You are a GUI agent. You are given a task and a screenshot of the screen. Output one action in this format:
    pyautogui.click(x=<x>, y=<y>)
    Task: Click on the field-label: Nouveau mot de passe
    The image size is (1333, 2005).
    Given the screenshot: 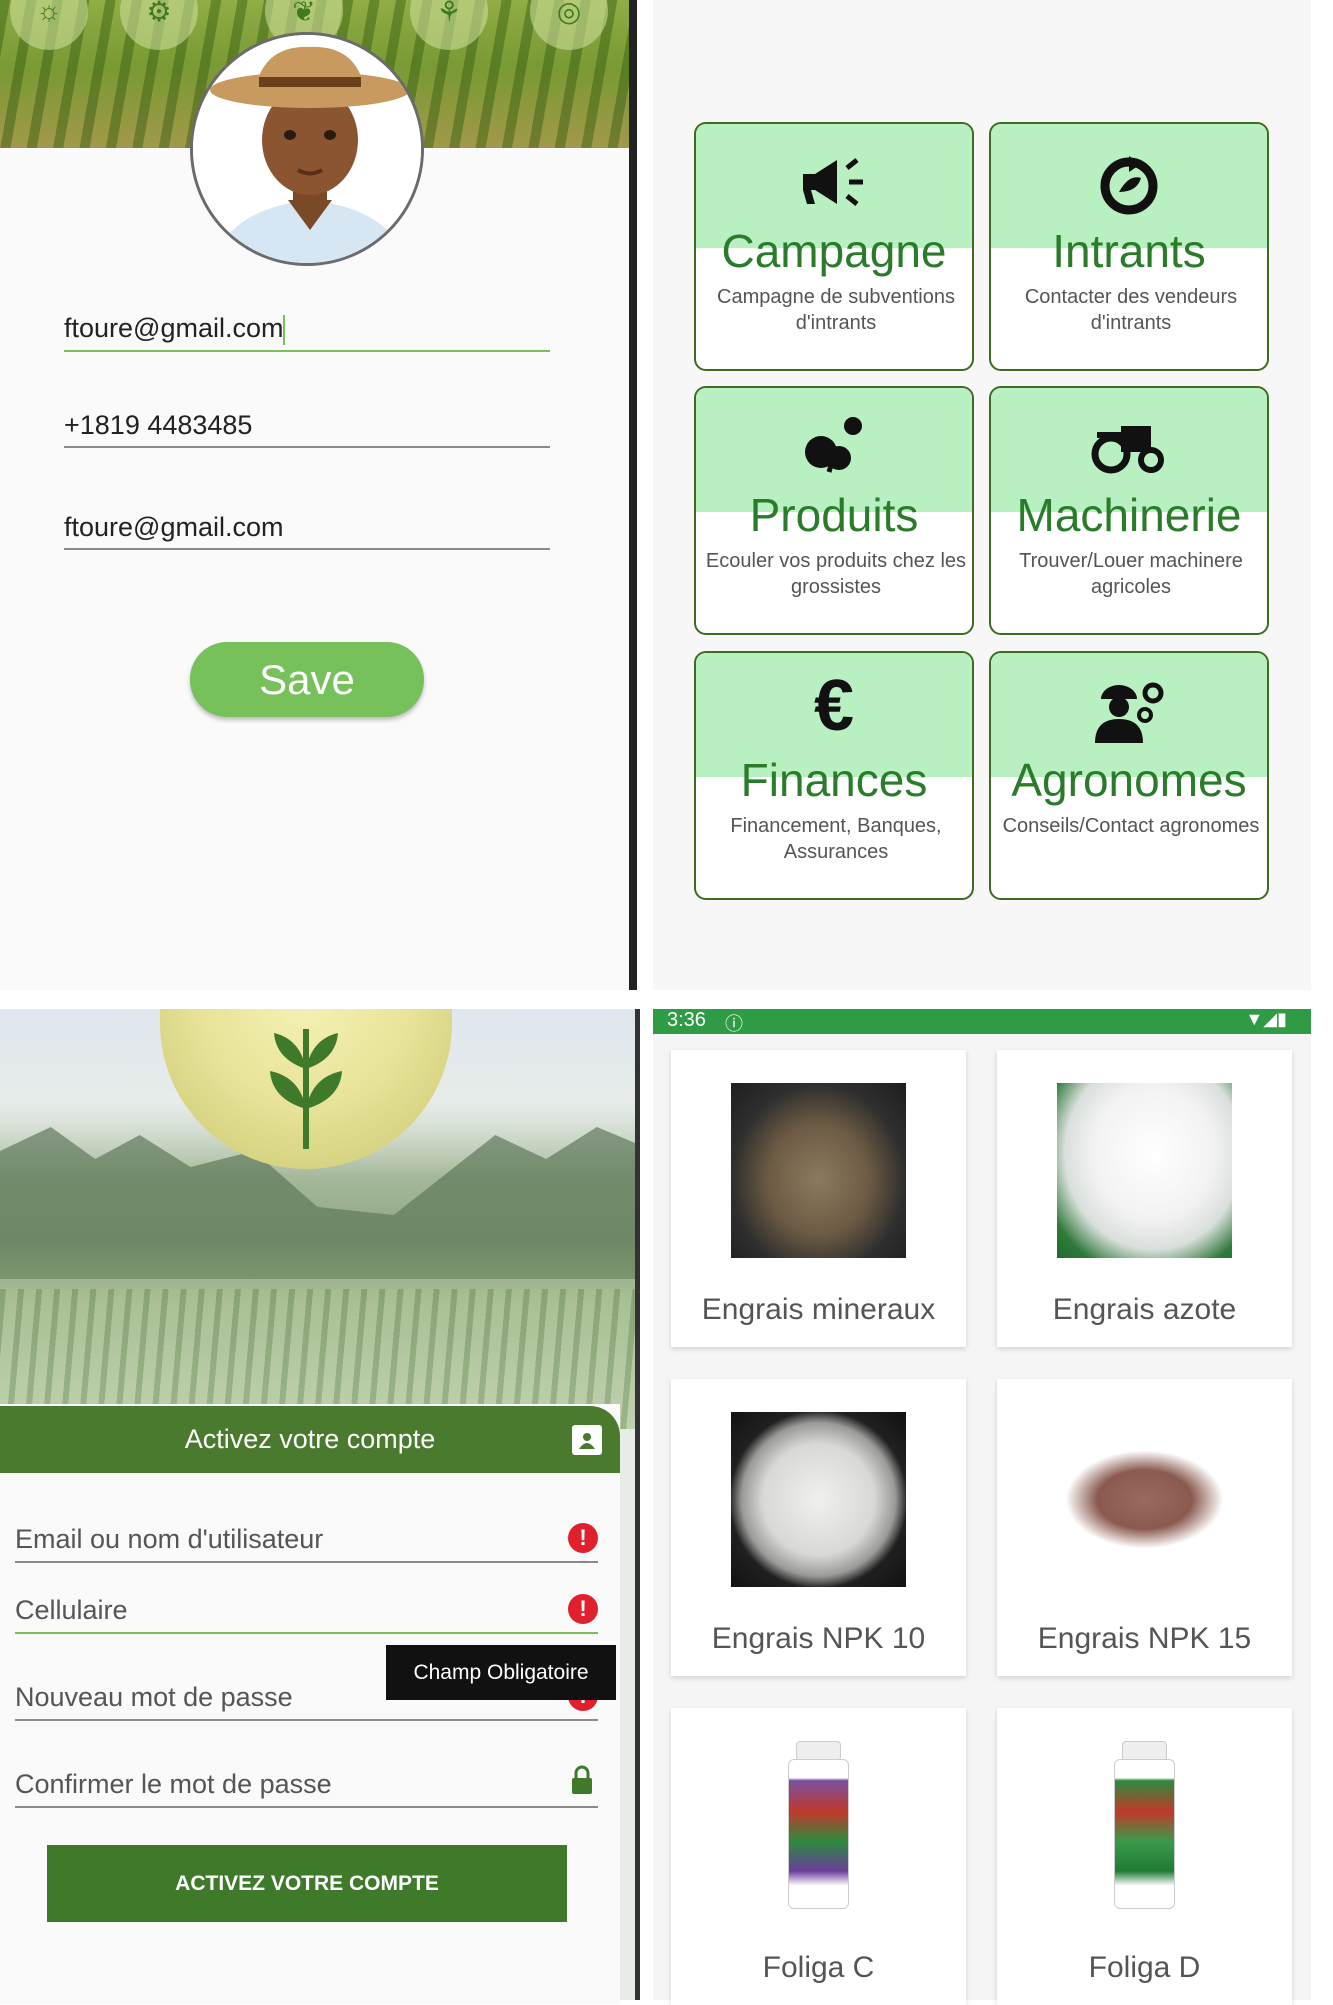 What is the action you would take?
    pyautogui.click(x=154, y=1697)
    